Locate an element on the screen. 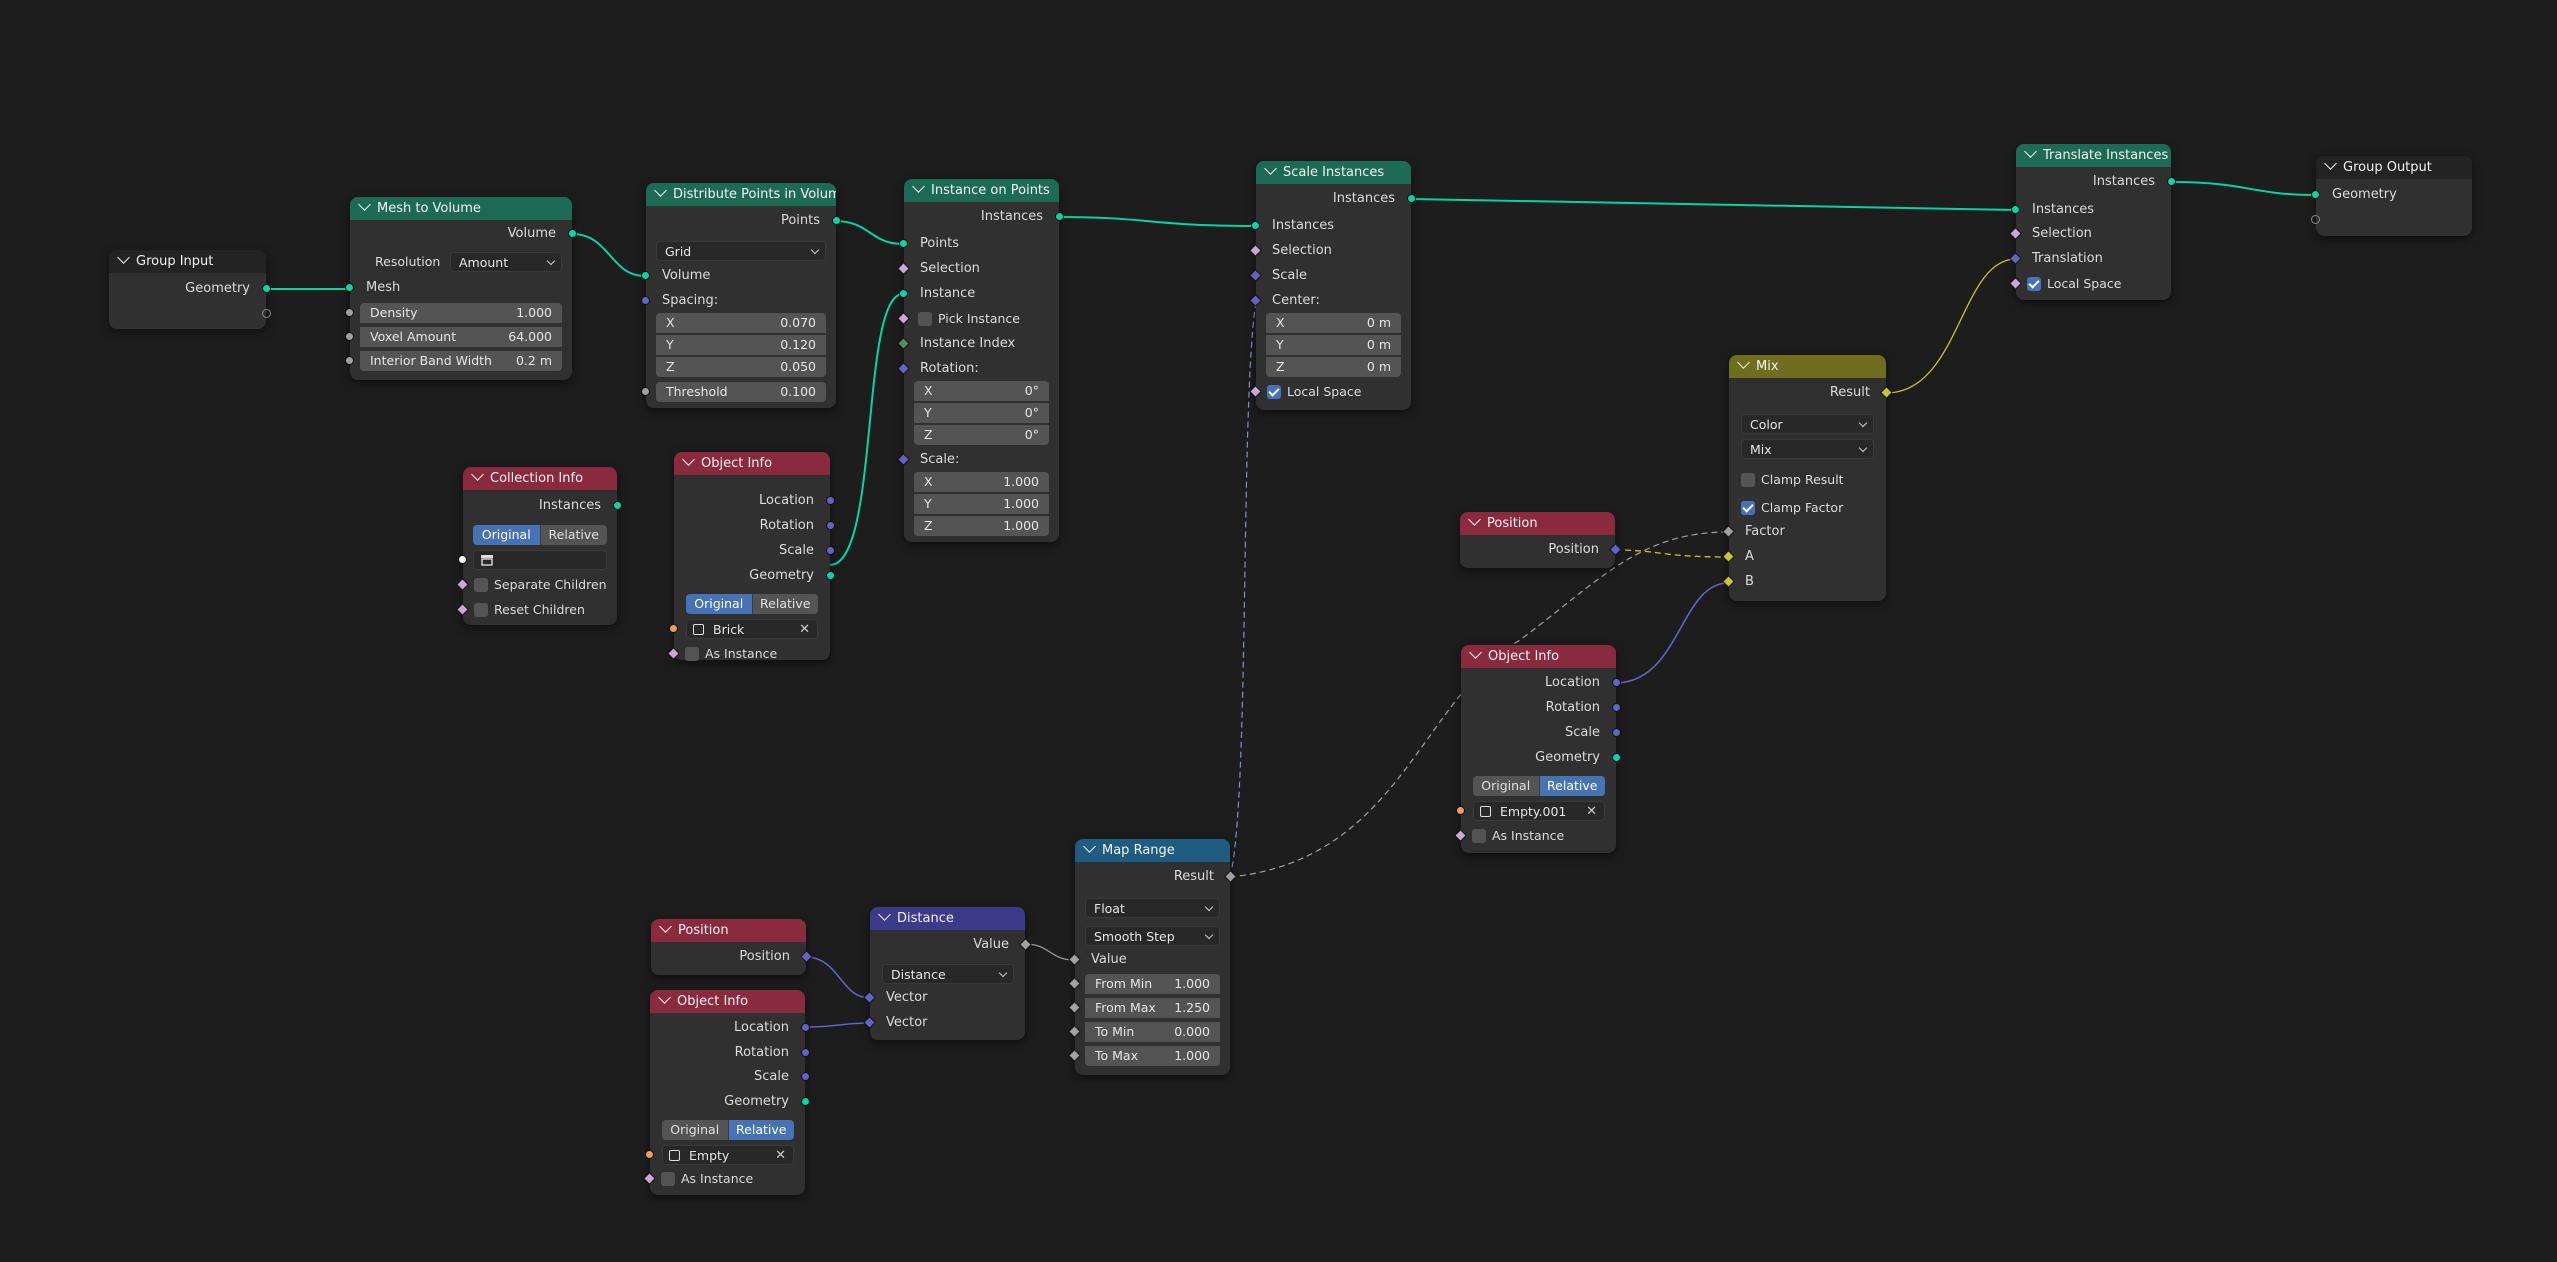 The width and height of the screenshot is (2557, 1262). node-header: Mesh to Volume is located at coordinates (461, 208).